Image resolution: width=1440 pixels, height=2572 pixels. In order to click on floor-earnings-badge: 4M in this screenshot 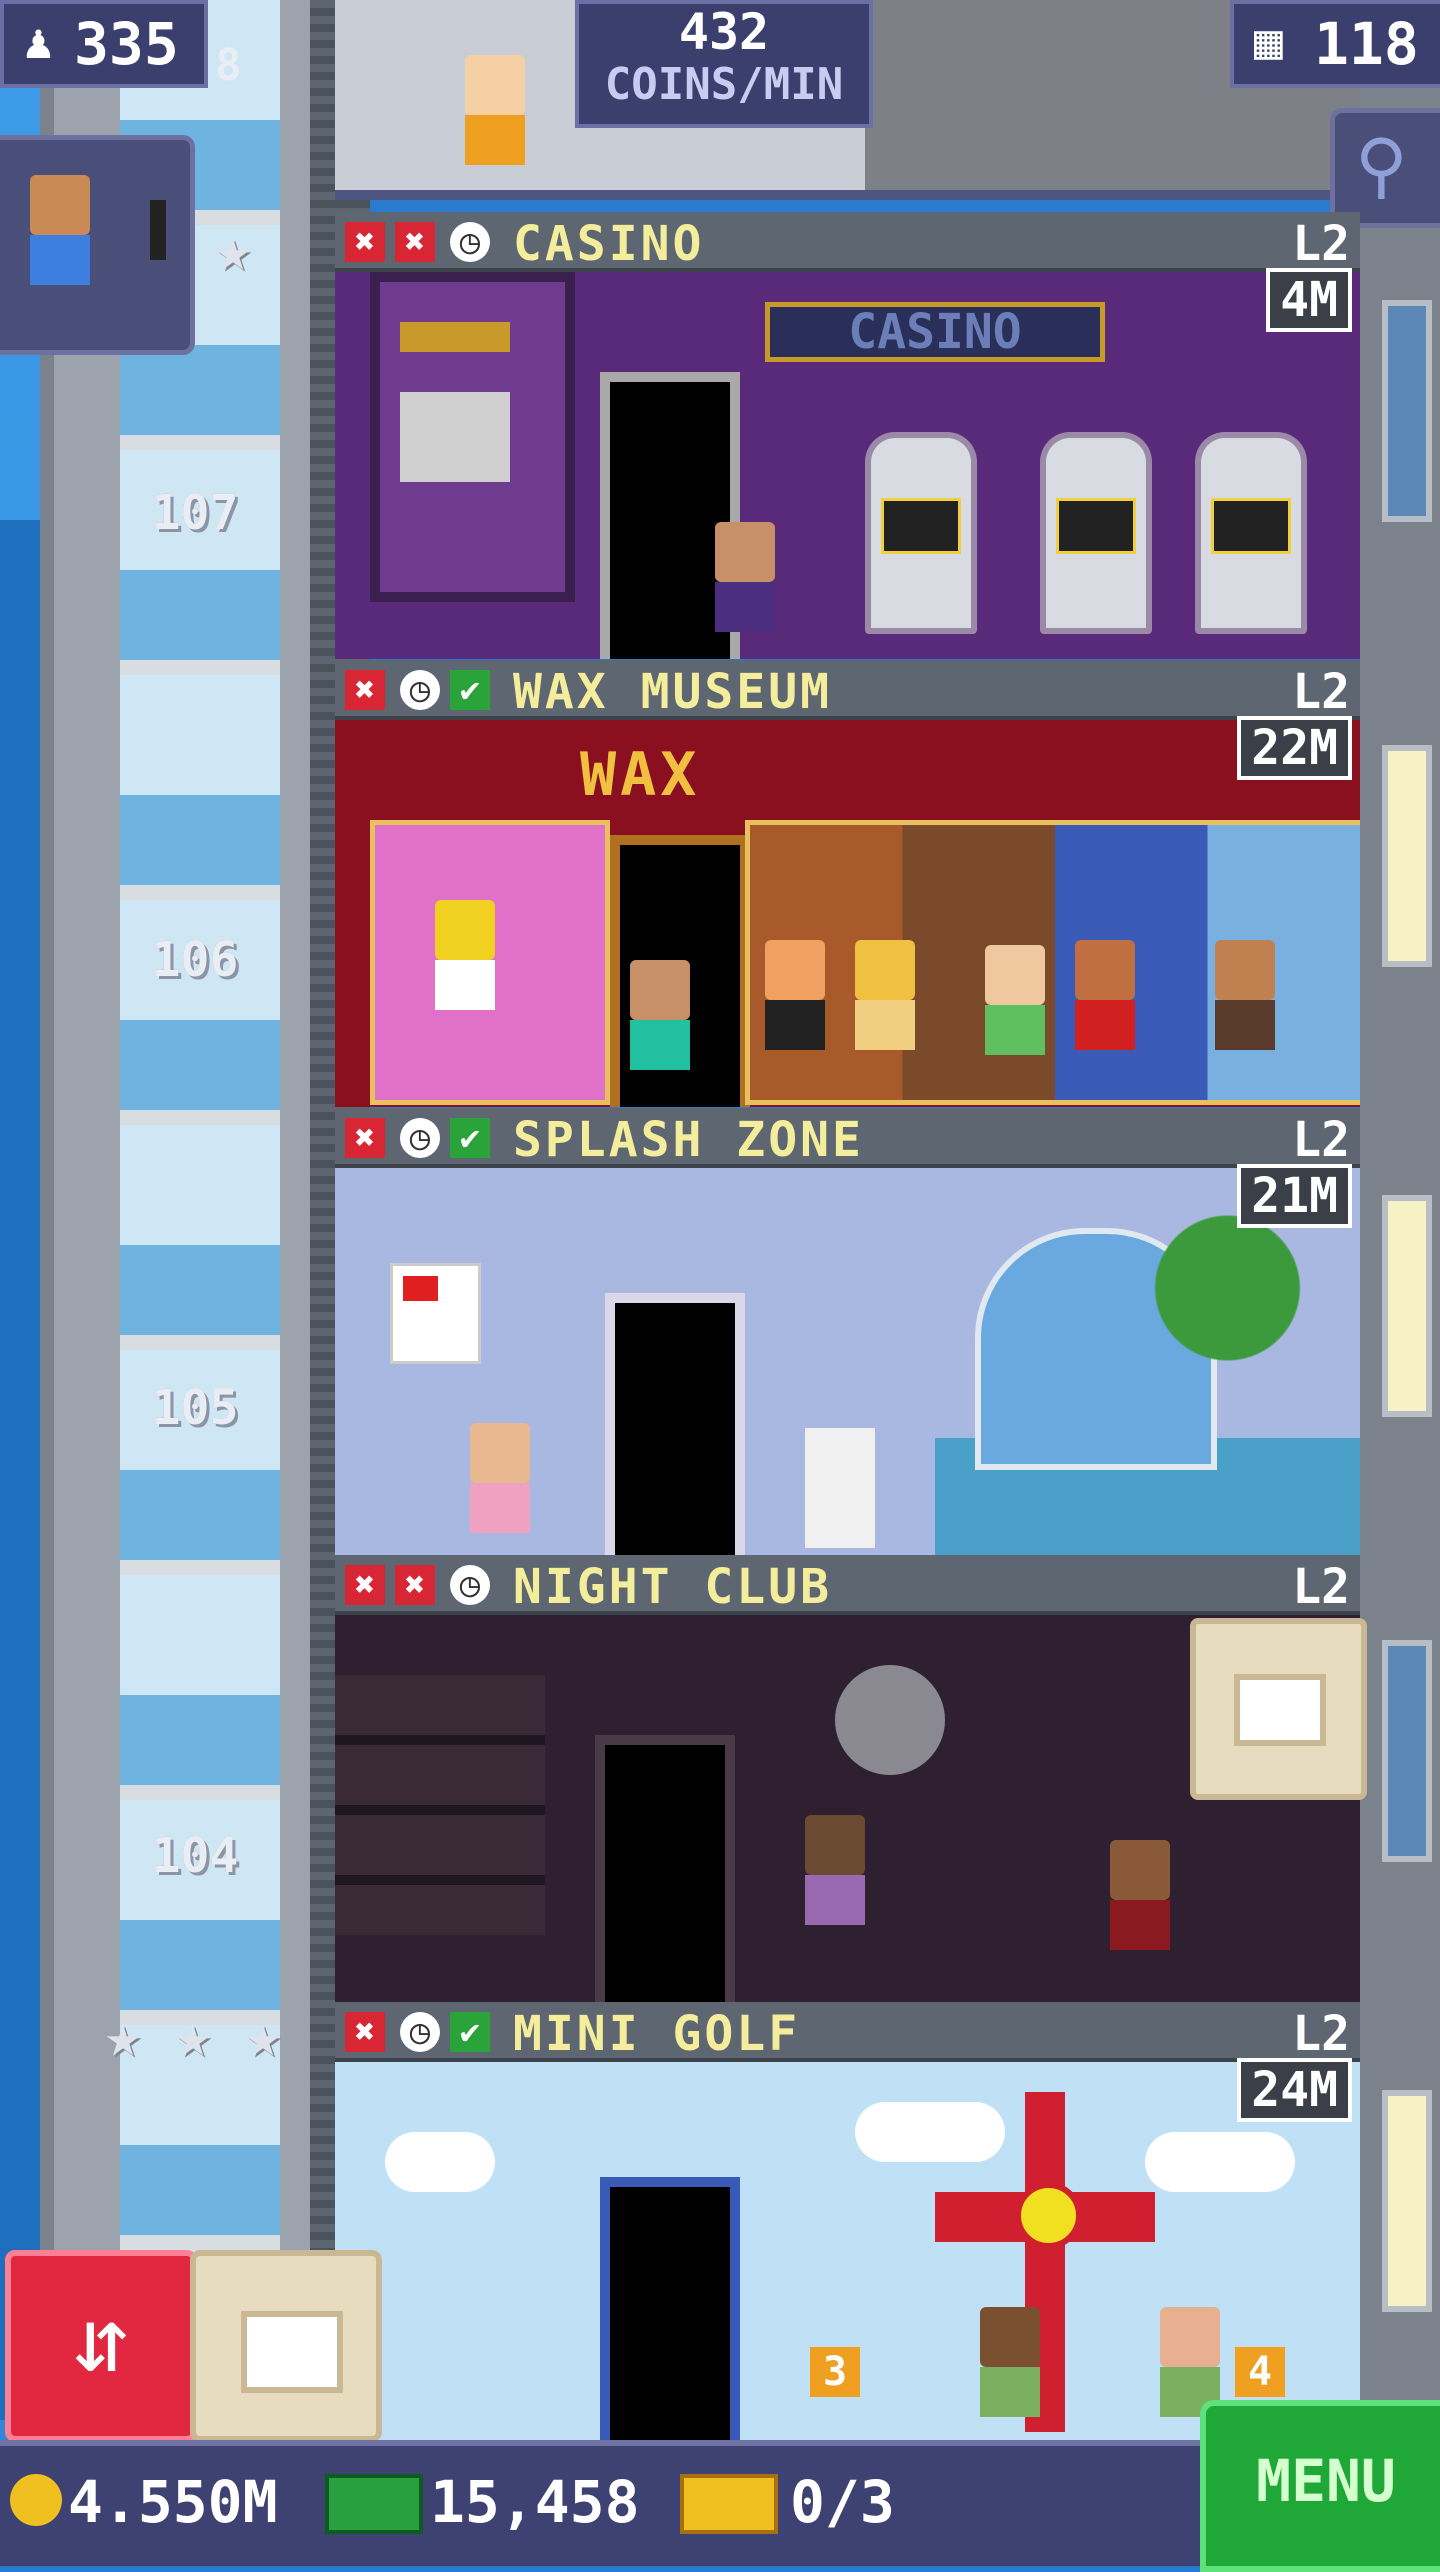, I will do `click(1309, 300)`.